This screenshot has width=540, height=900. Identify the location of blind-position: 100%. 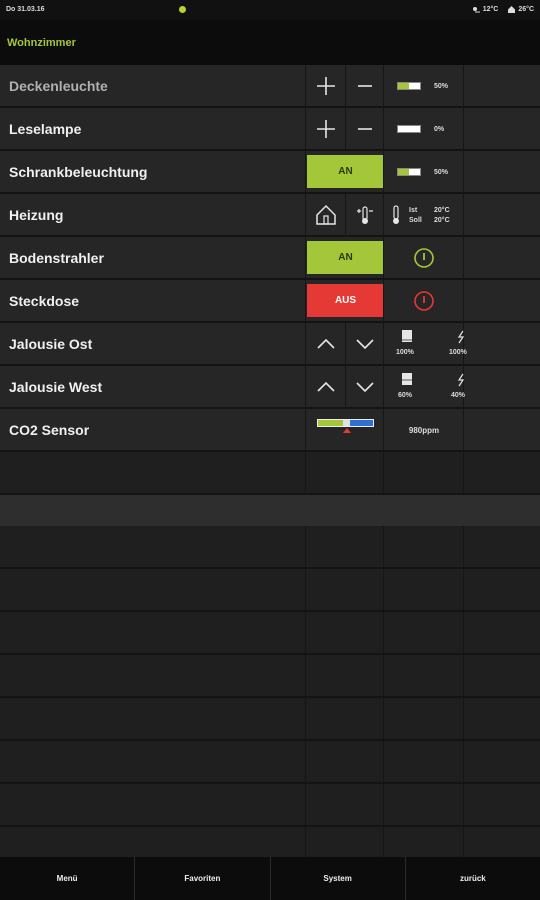
(423, 343).